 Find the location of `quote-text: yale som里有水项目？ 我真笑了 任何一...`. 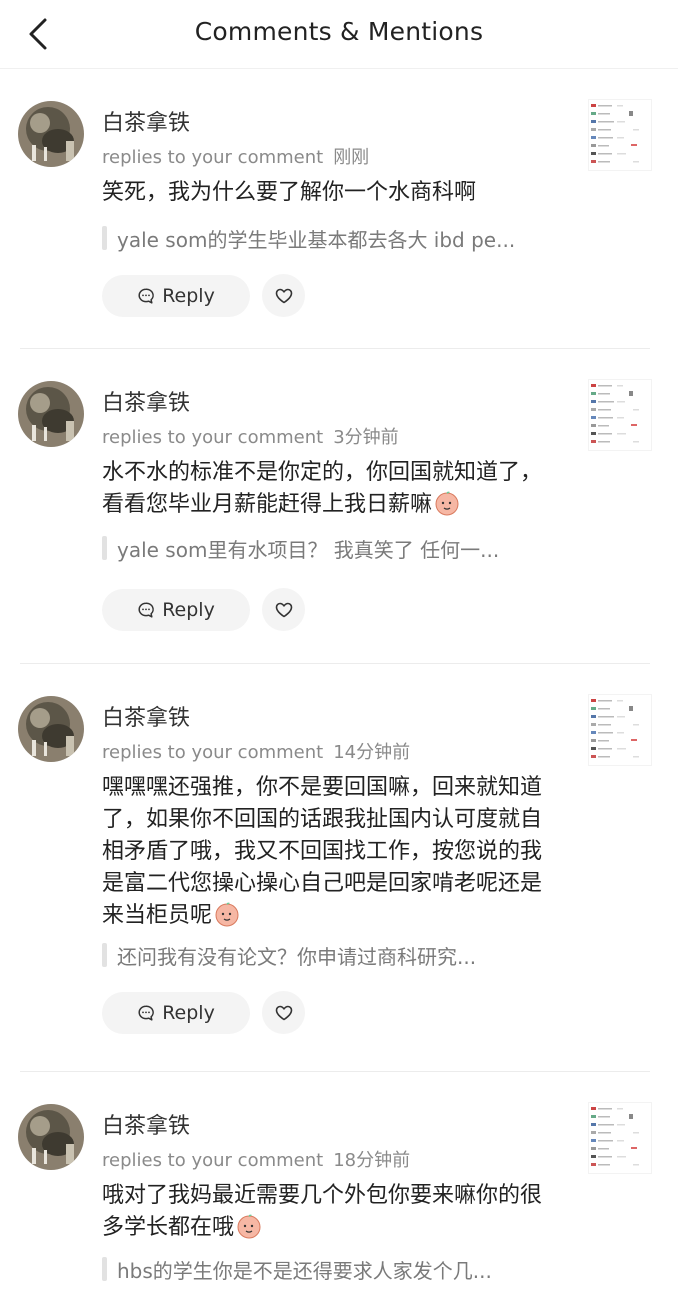

quote-text: yale som里有水项目？ 我真笑了 任何一... is located at coordinates (308, 549).